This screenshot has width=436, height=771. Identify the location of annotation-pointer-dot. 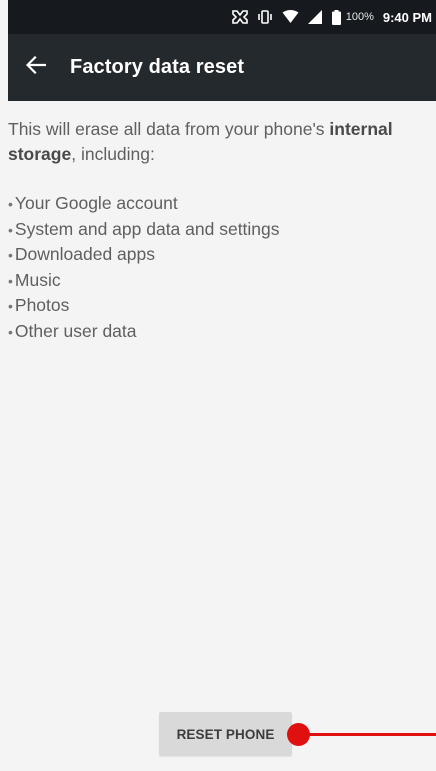
(298, 734).